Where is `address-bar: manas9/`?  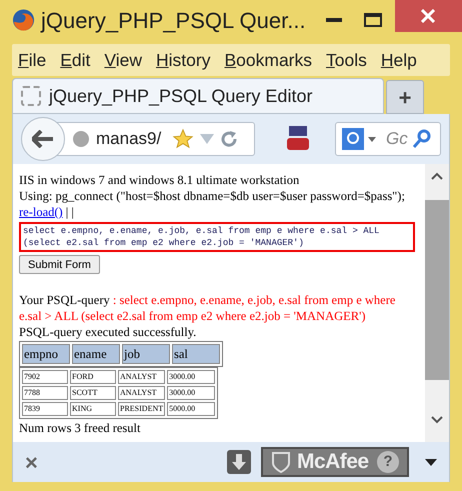 address-bar: manas9/ is located at coordinates (155, 139).